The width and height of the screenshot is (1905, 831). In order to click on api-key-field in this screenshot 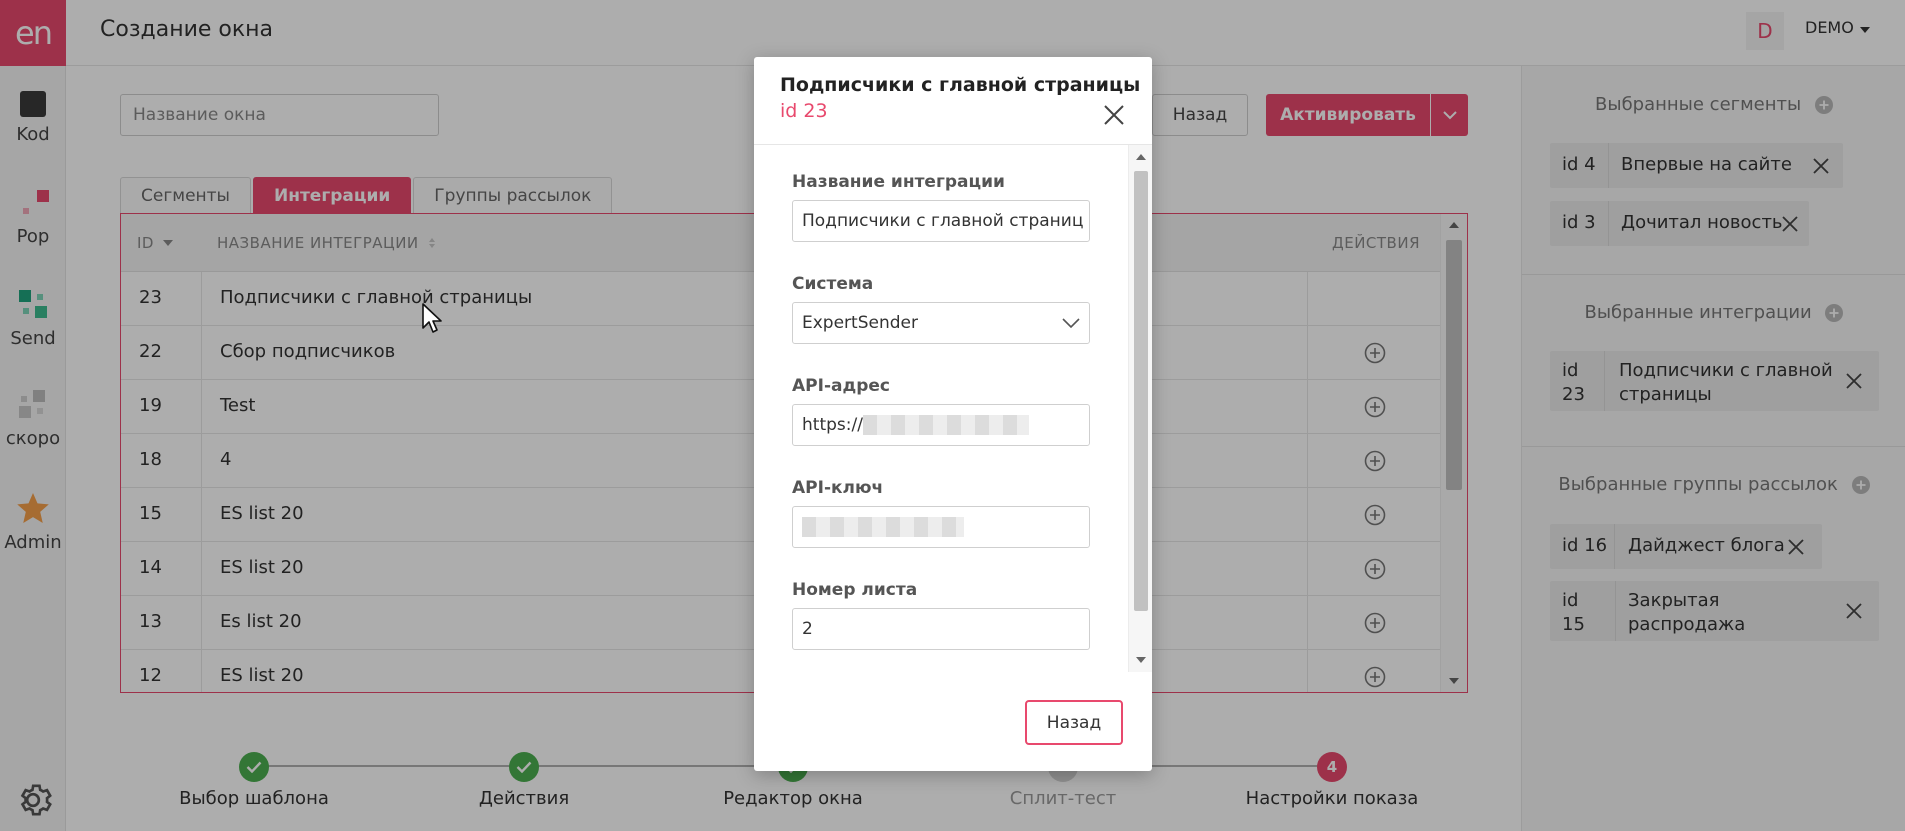, I will do `click(941, 527)`.